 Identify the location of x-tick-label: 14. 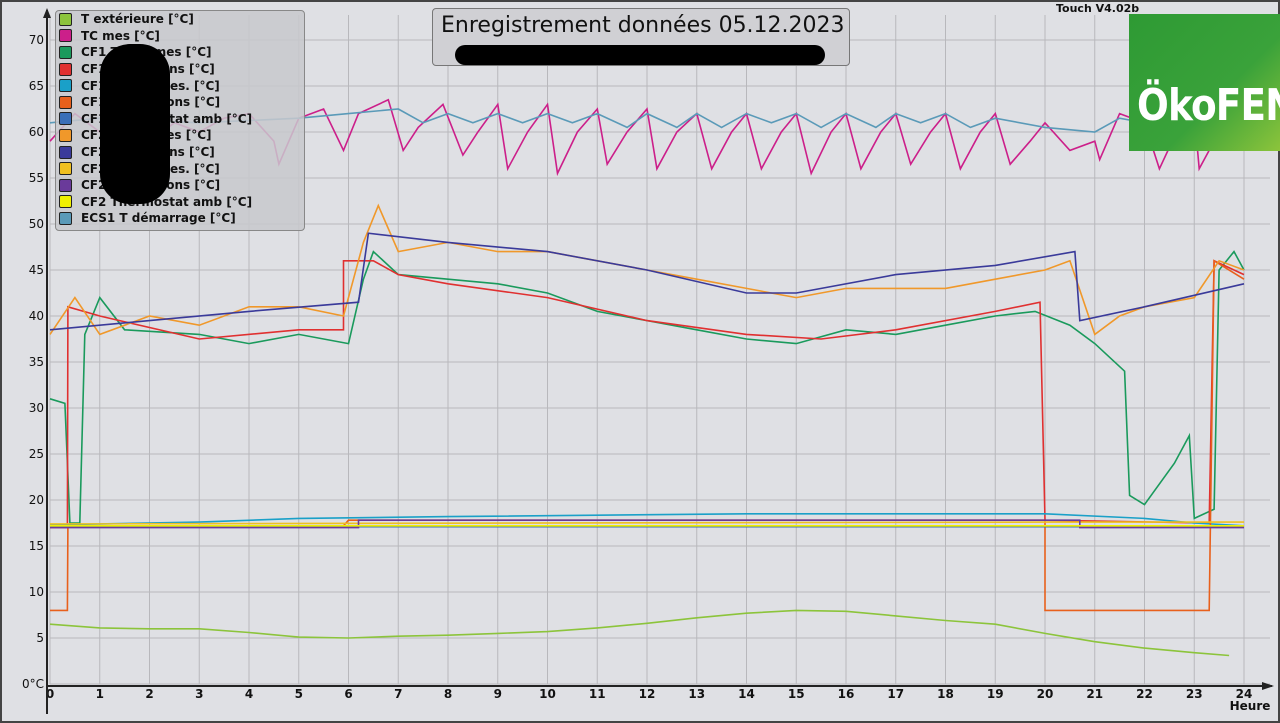
(746, 694).